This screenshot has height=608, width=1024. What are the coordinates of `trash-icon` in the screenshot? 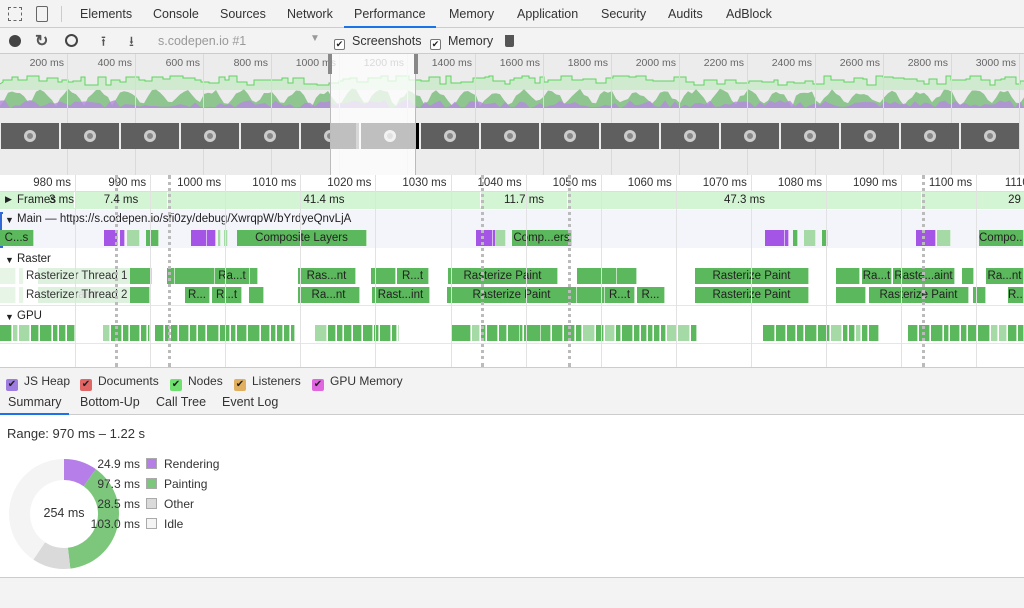 It's located at (509, 41).